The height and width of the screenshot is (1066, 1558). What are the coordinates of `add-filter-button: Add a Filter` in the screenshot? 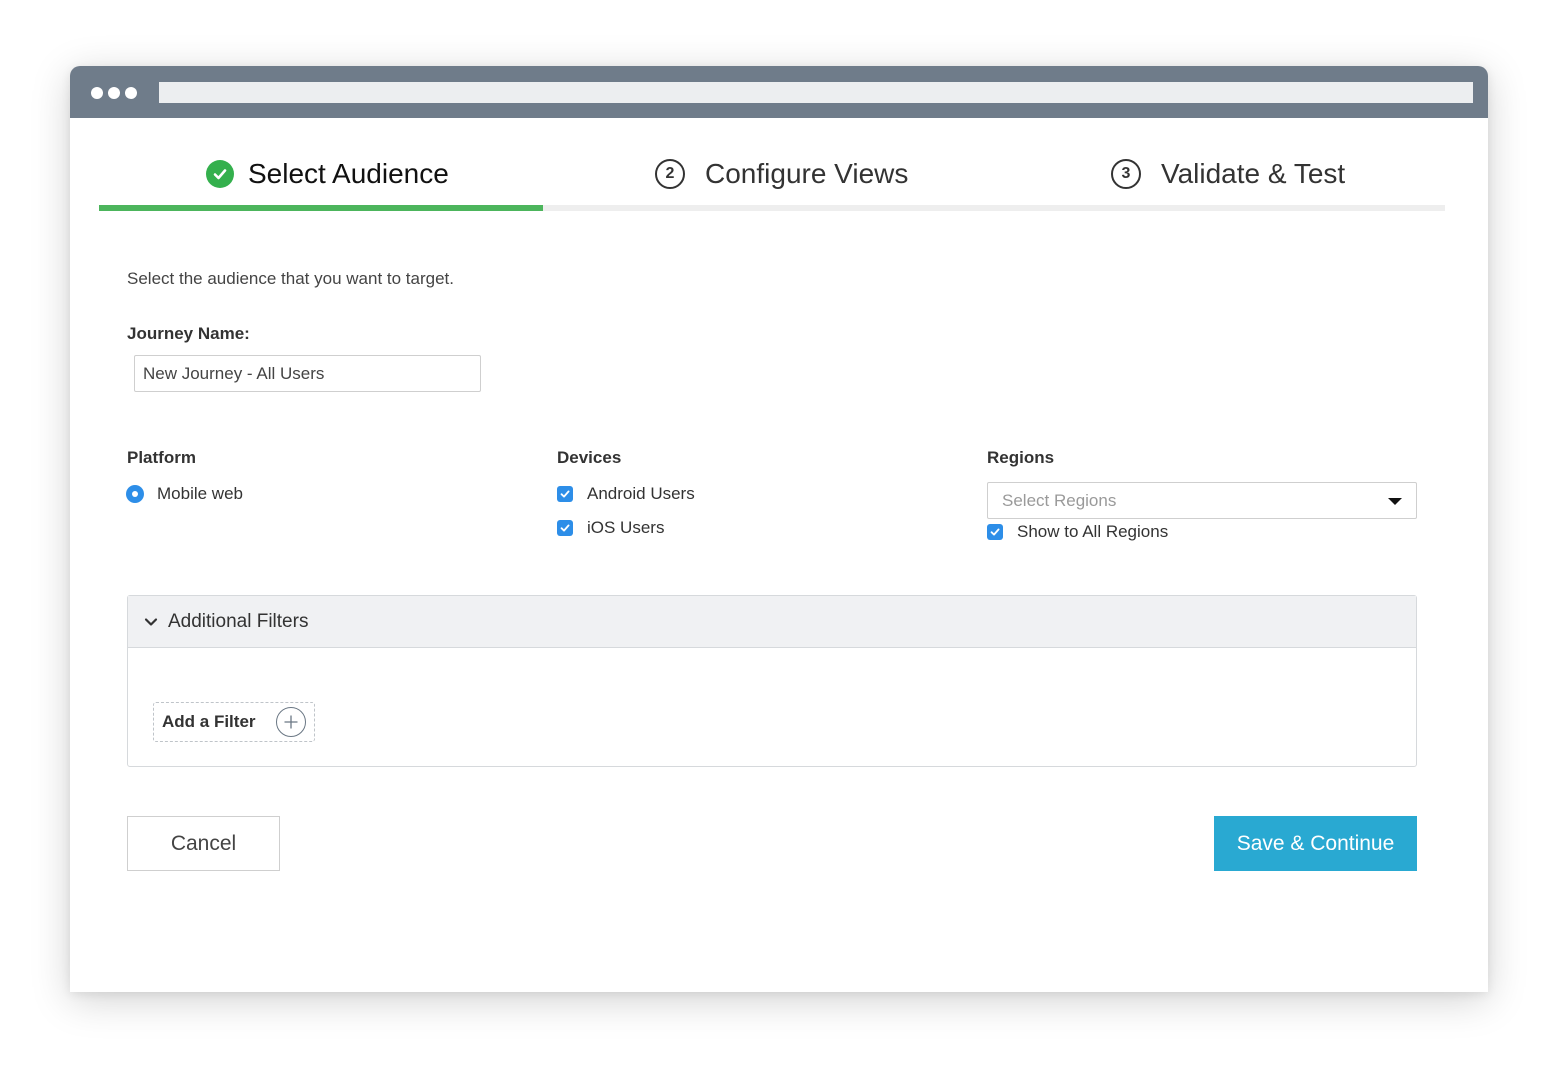 It's located at (234, 722).